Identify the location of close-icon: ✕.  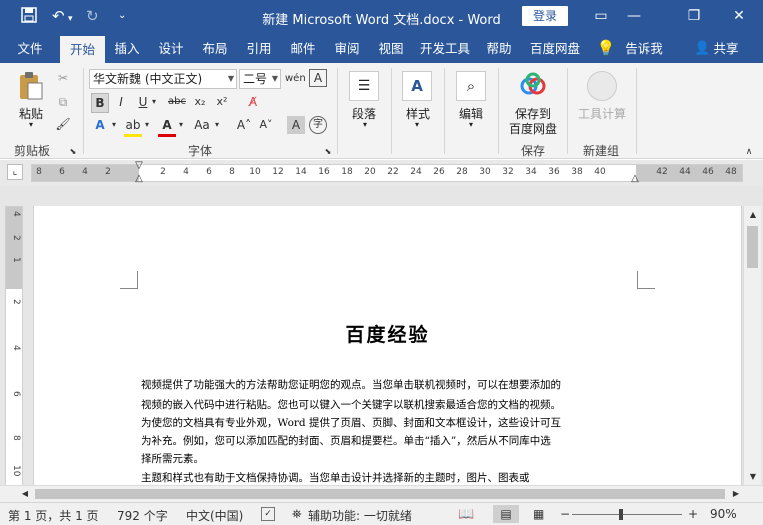
(739, 16).